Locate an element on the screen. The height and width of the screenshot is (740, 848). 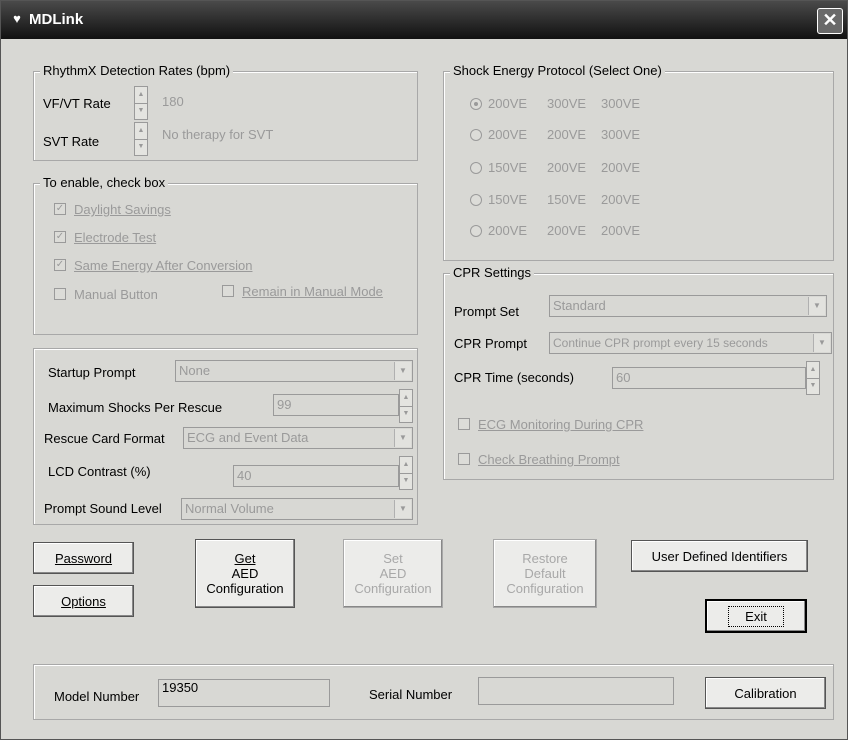
vfvt-rate-spinner: ▲ ▼ is located at coordinates (141, 103).